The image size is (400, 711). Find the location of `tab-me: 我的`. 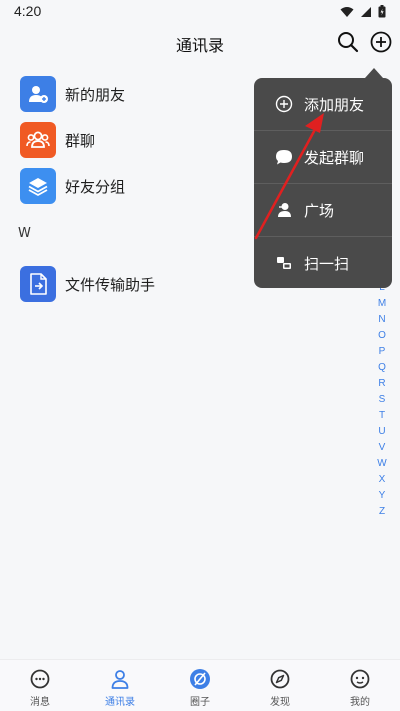

tab-me: 我的 is located at coordinates (360, 685).